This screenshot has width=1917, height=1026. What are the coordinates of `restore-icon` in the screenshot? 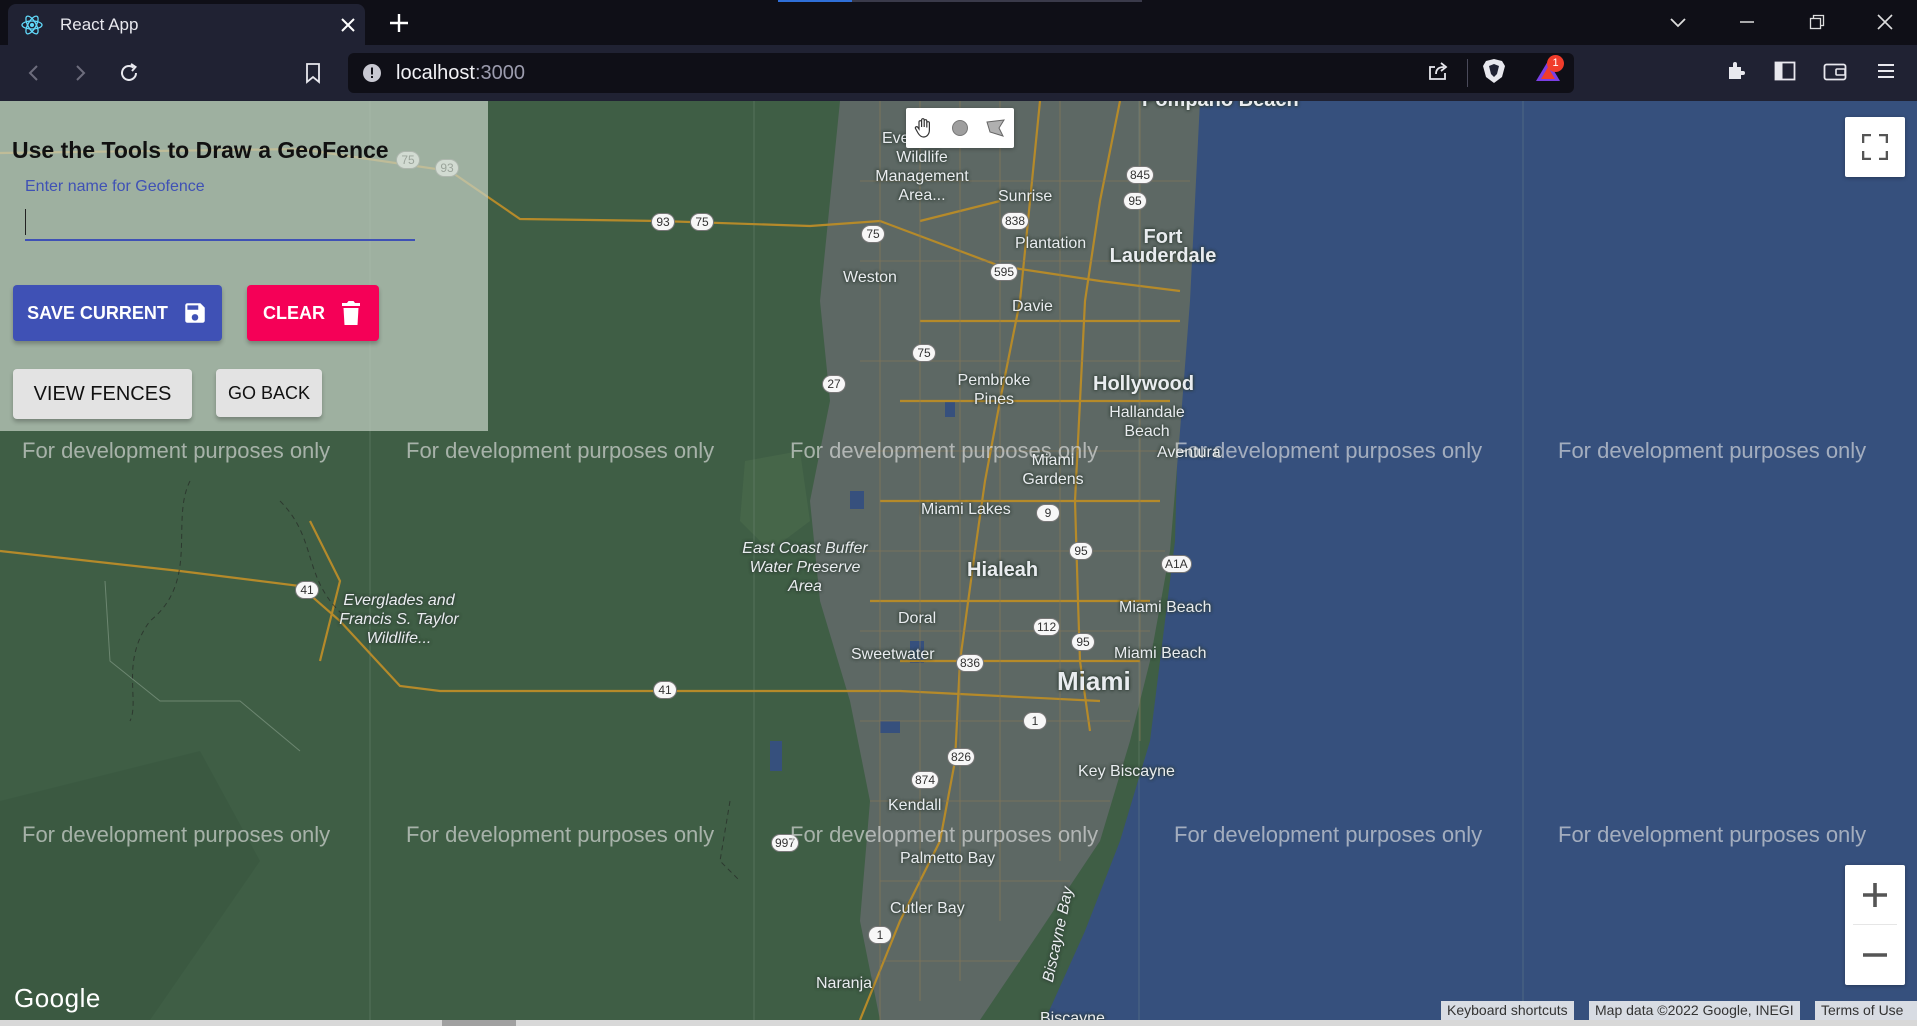 It's located at (1817, 22).